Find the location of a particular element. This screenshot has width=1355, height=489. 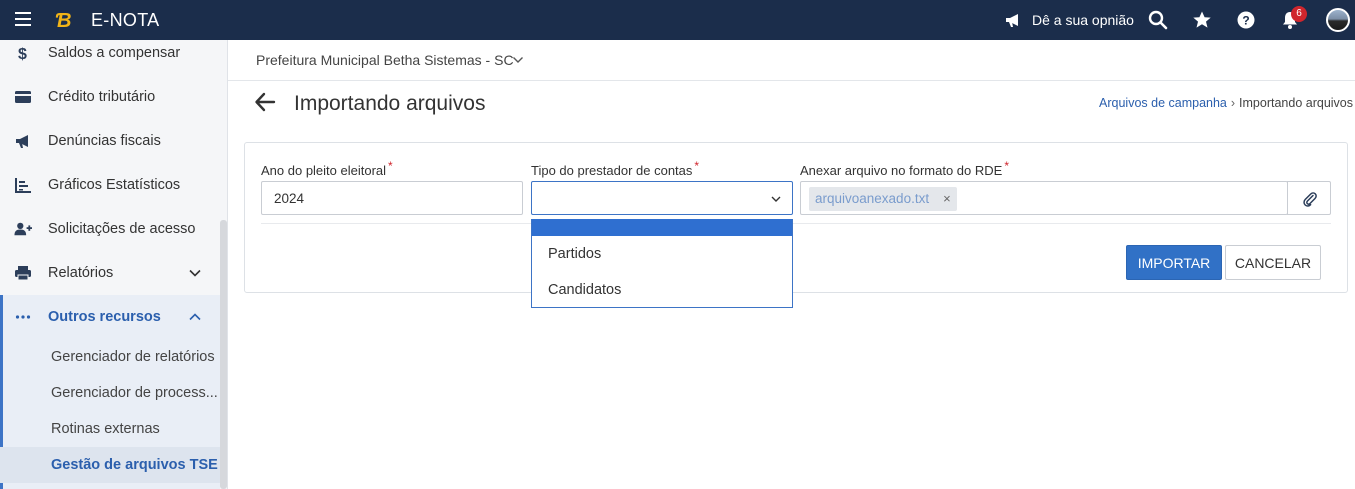

notification-badge: 6 is located at coordinates (1299, 14).